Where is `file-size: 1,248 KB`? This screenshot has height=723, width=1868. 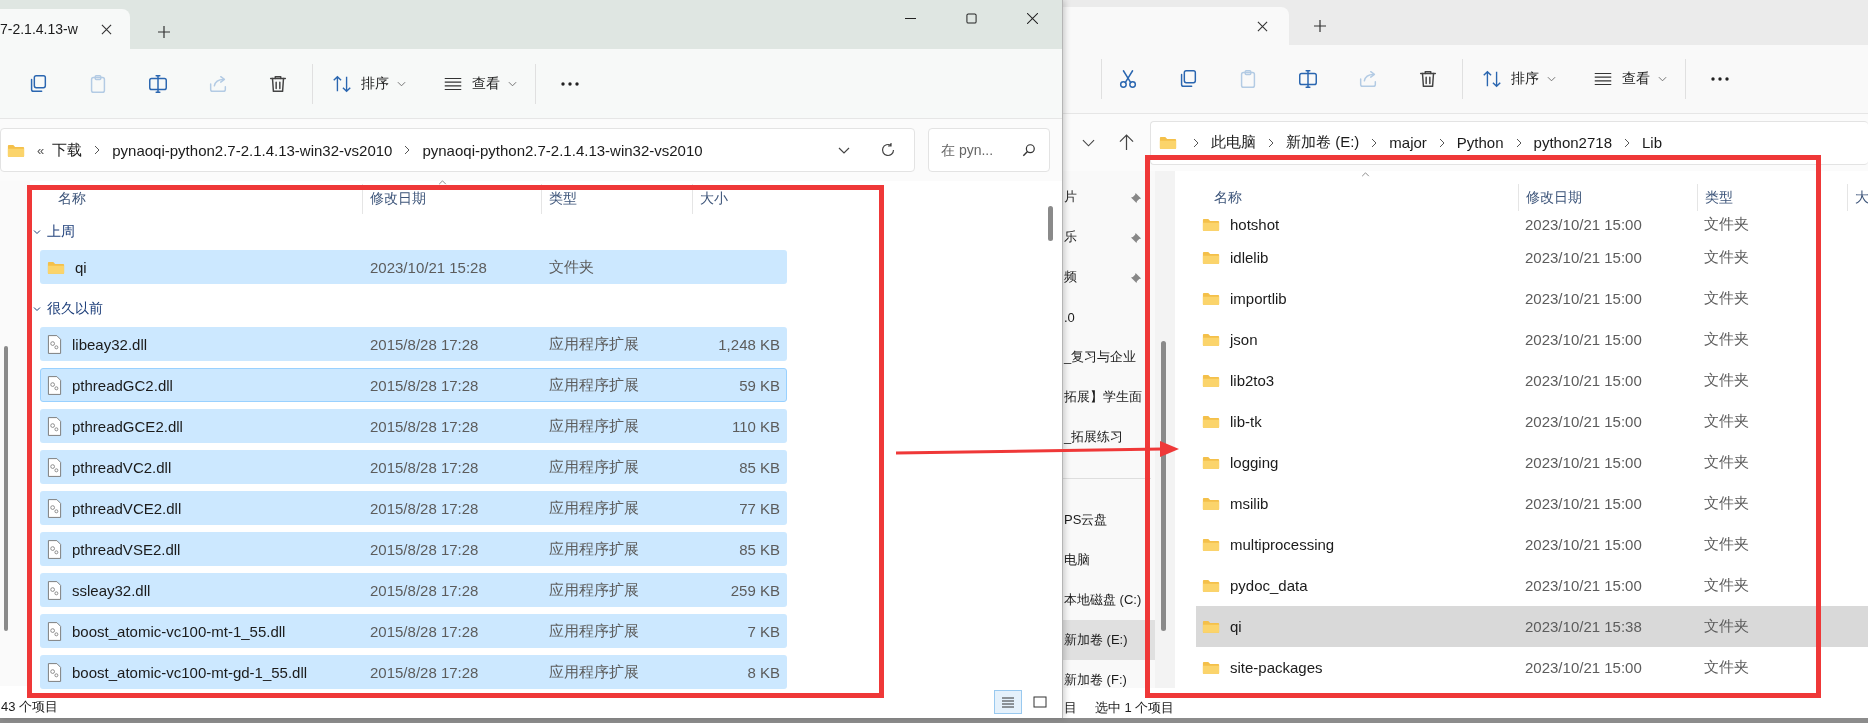 file-size: 1,248 KB is located at coordinates (749, 344).